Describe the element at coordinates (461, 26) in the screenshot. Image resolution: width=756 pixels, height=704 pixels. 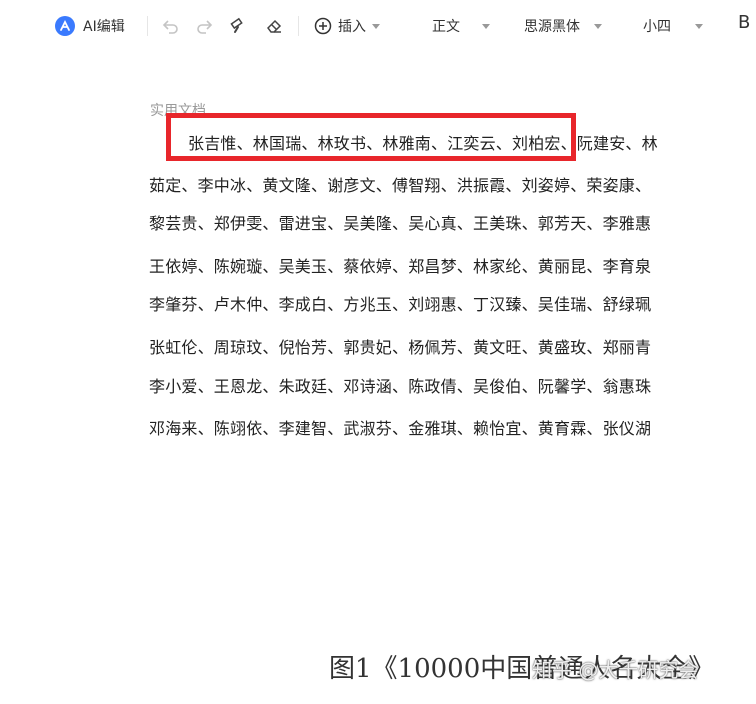
I see `paragraph-style-select: 正文` at that location.